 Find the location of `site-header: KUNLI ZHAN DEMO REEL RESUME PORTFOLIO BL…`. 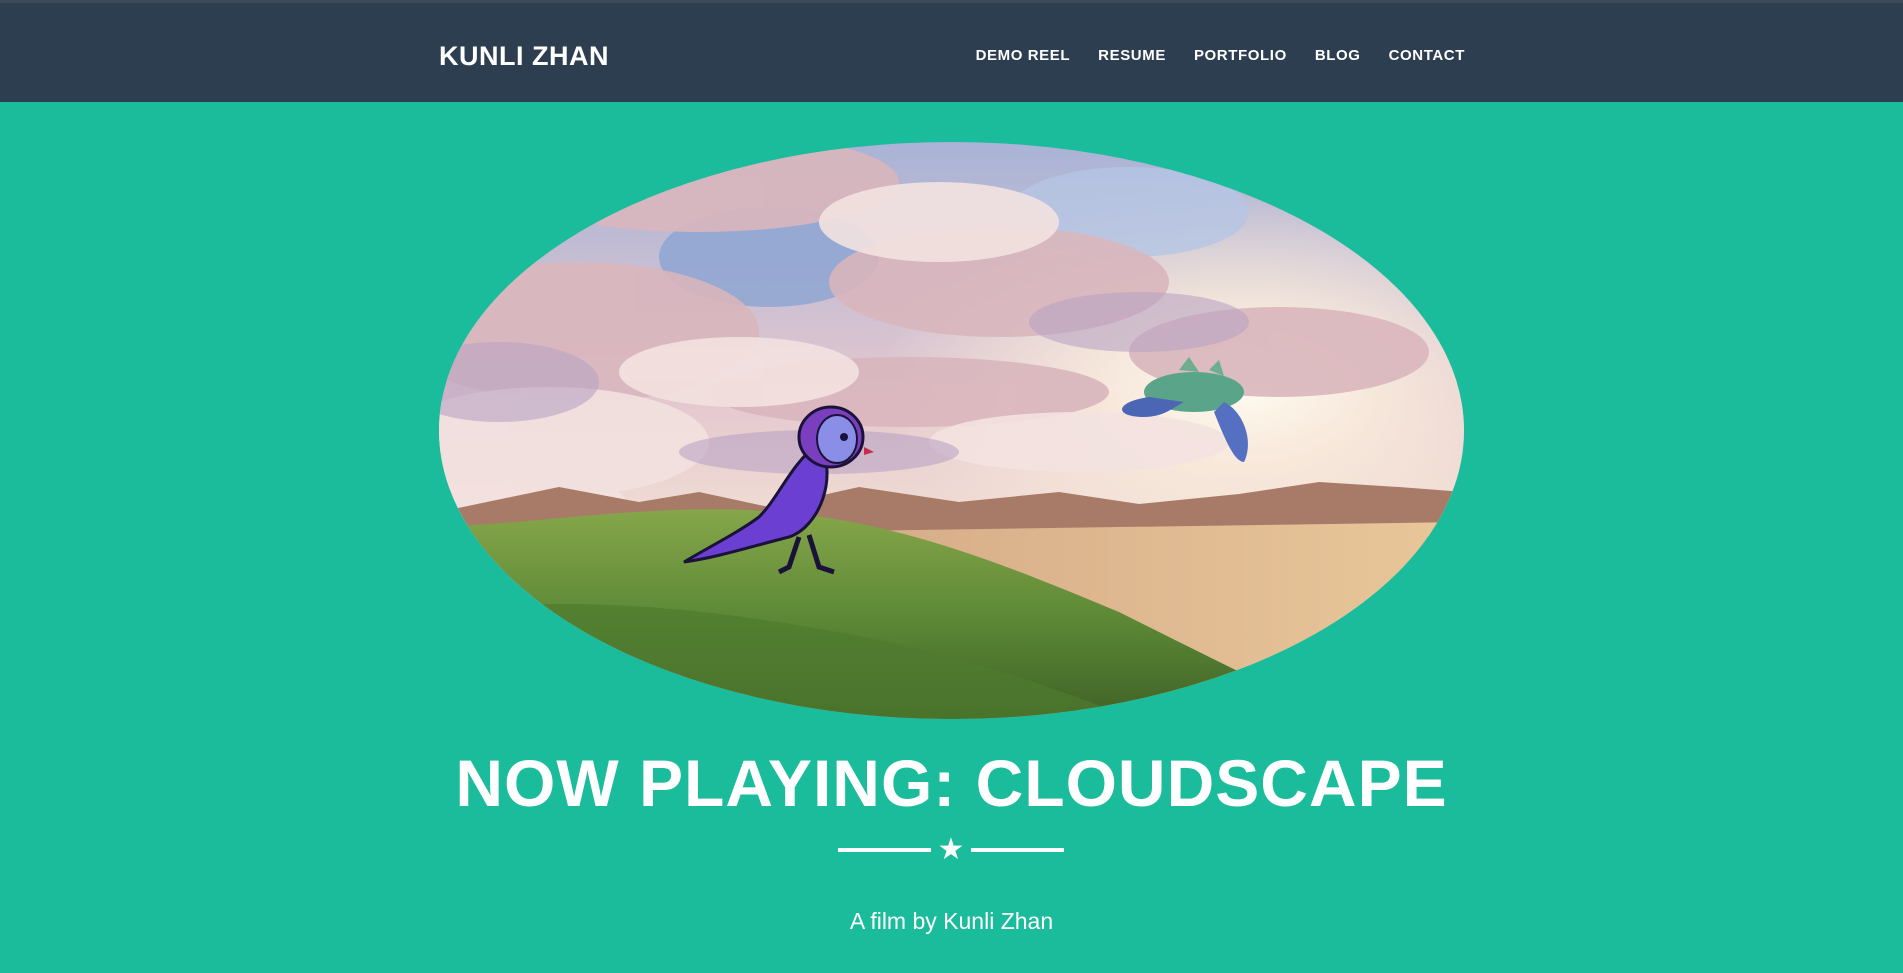

site-header: KUNLI ZHAN DEMO REEL RESUME PORTFOLIO BL… is located at coordinates (951, 51).